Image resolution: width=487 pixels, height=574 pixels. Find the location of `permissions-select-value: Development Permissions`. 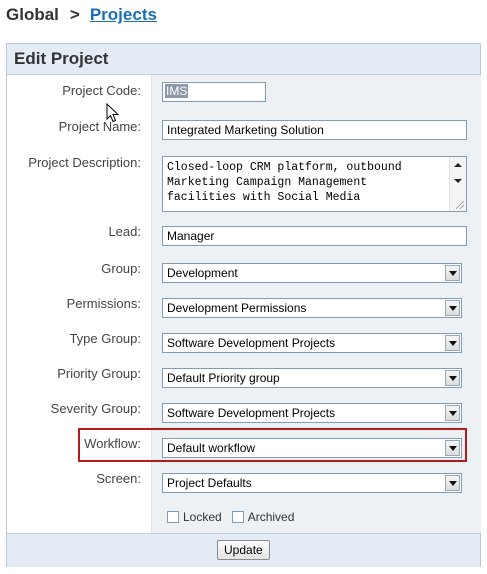

permissions-select-value: Development Permissions is located at coordinates (237, 308).